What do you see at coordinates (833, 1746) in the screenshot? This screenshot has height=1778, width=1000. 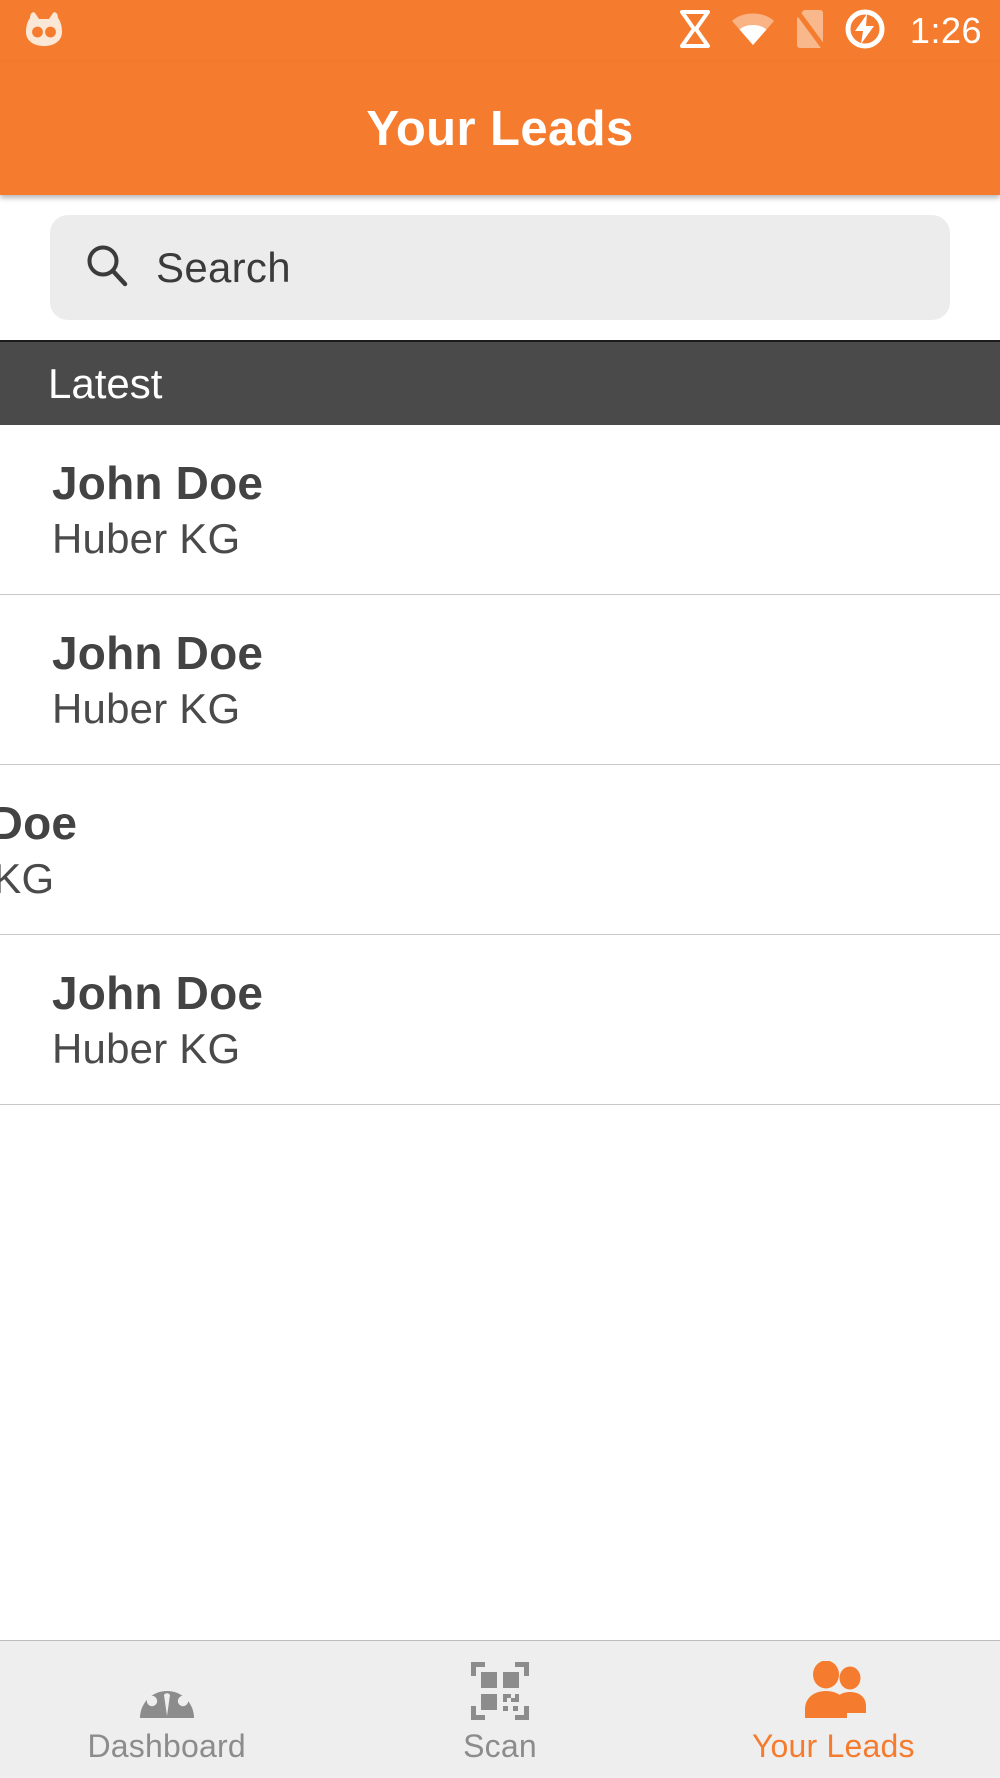 I see `nav-label-your-leads: Your Leads` at bounding box center [833, 1746].